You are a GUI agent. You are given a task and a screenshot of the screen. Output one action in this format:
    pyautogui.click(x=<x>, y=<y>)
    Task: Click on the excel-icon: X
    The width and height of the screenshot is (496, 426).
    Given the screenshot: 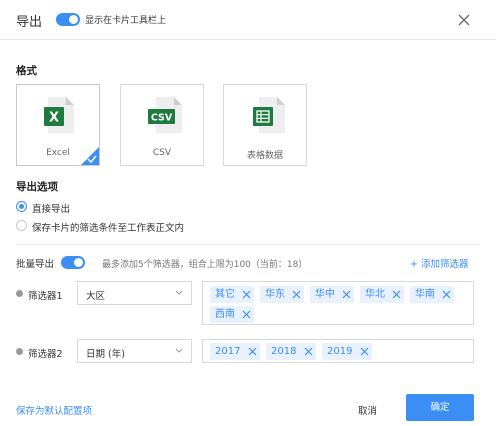 What is the action you would take?
    pyautogui.click(x=59, y=115)
    